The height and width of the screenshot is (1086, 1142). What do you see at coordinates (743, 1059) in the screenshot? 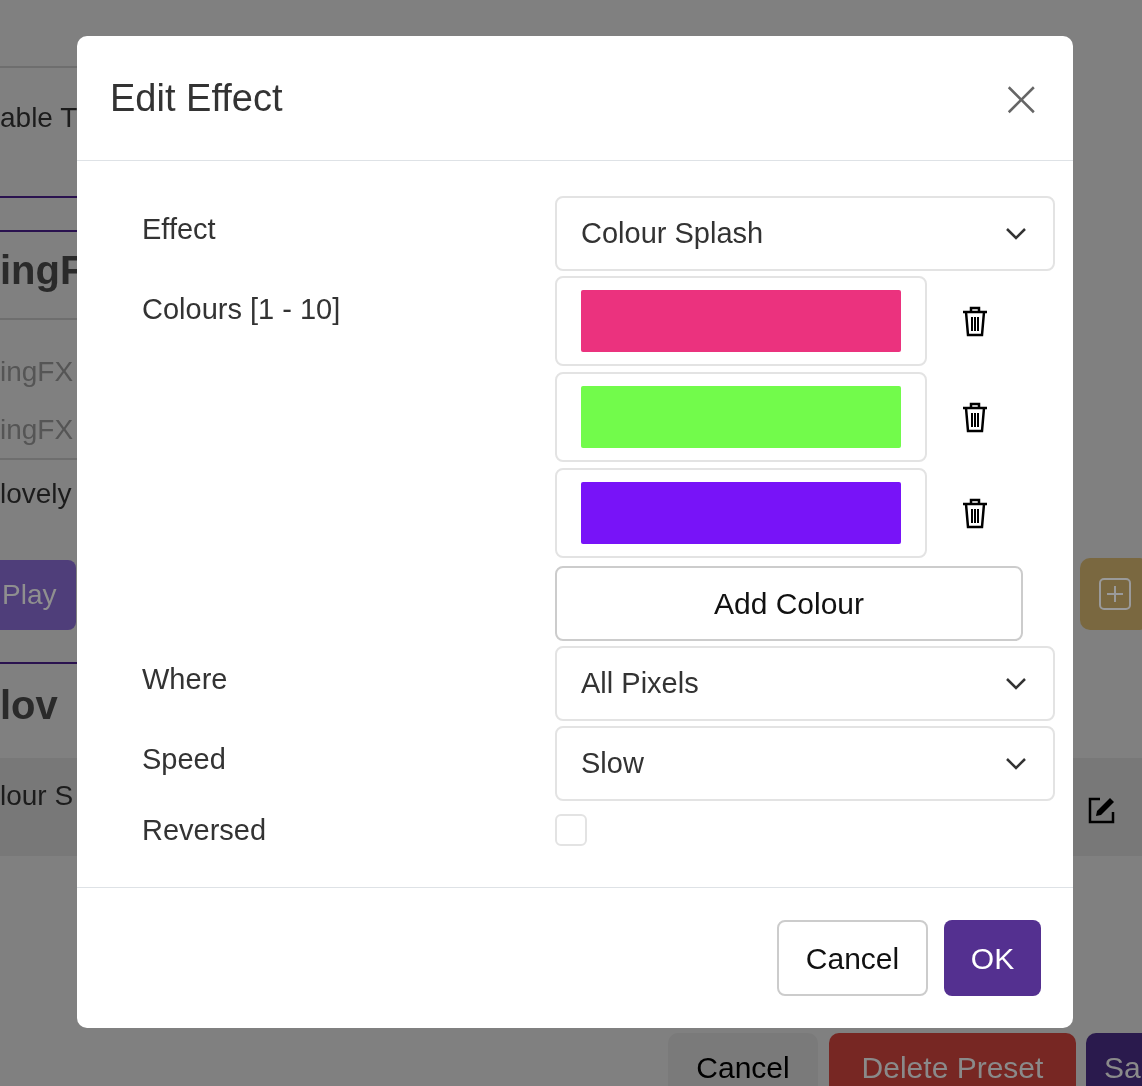
I see `page-button: Cancel` at bounding box center [743, 1059].